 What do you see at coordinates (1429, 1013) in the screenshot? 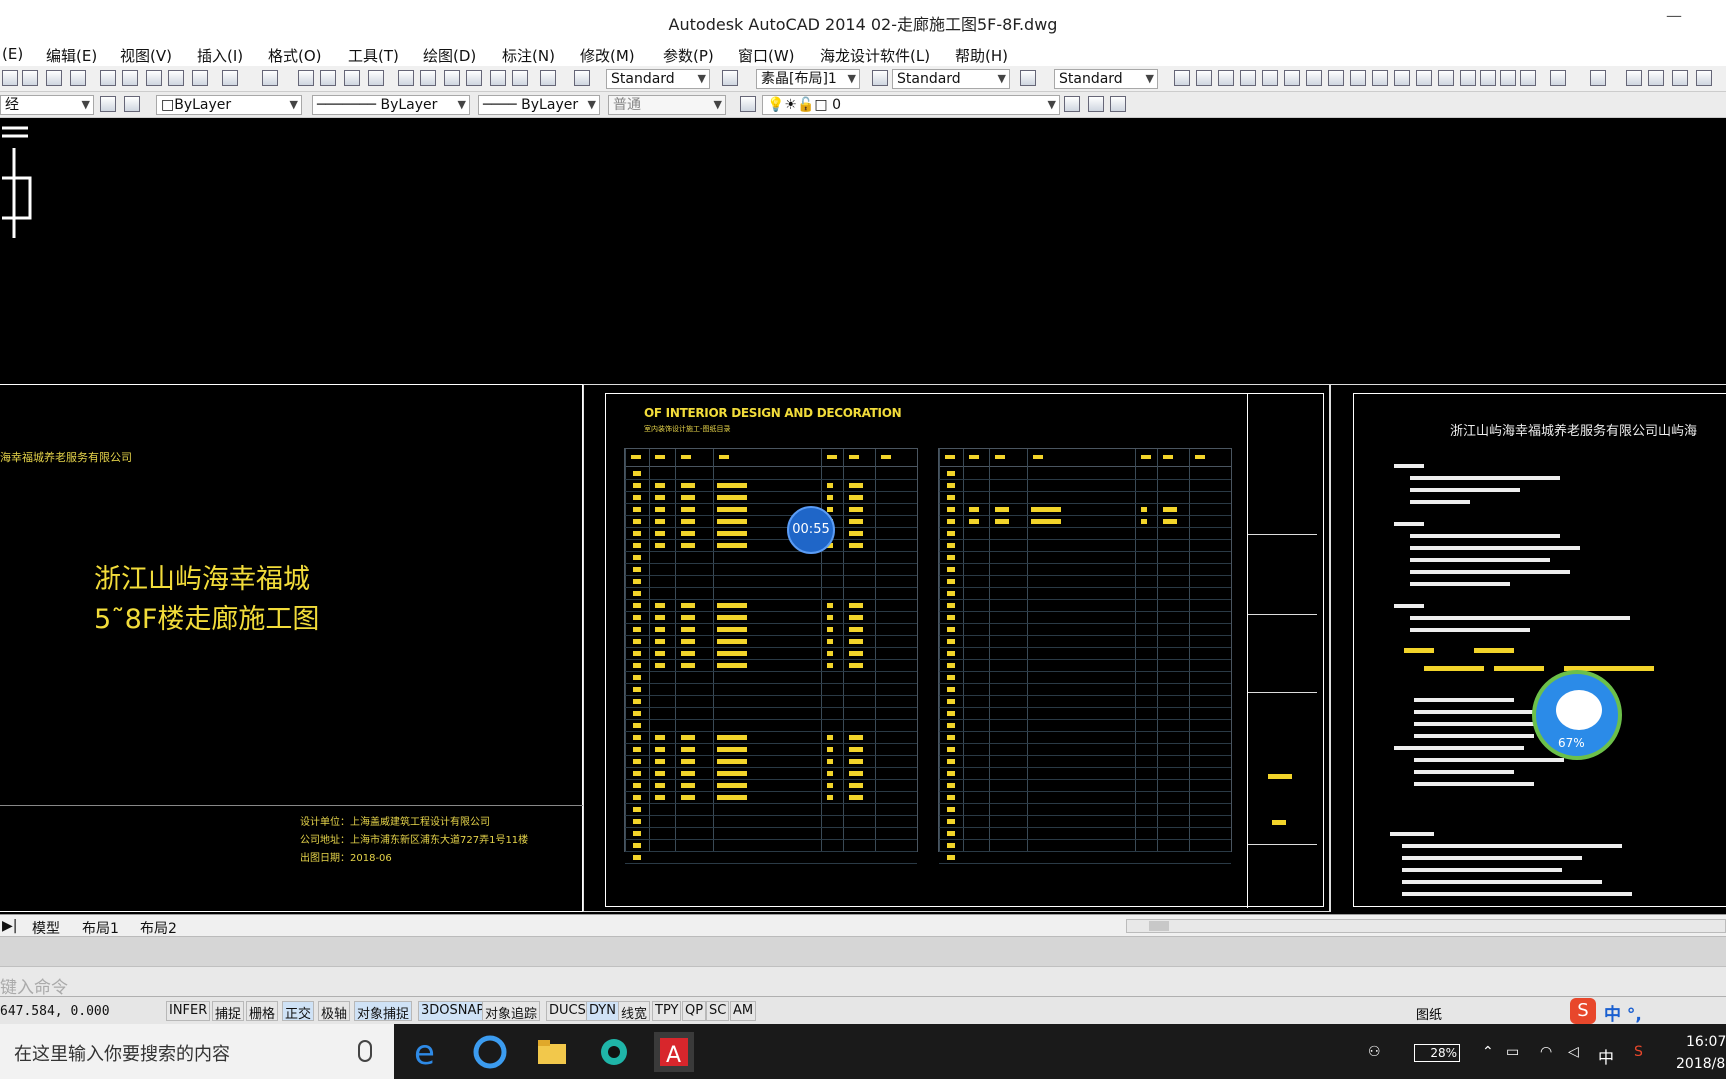
I see `paper-space-toggle: 图纸` at bounding box center [1429, 1013].